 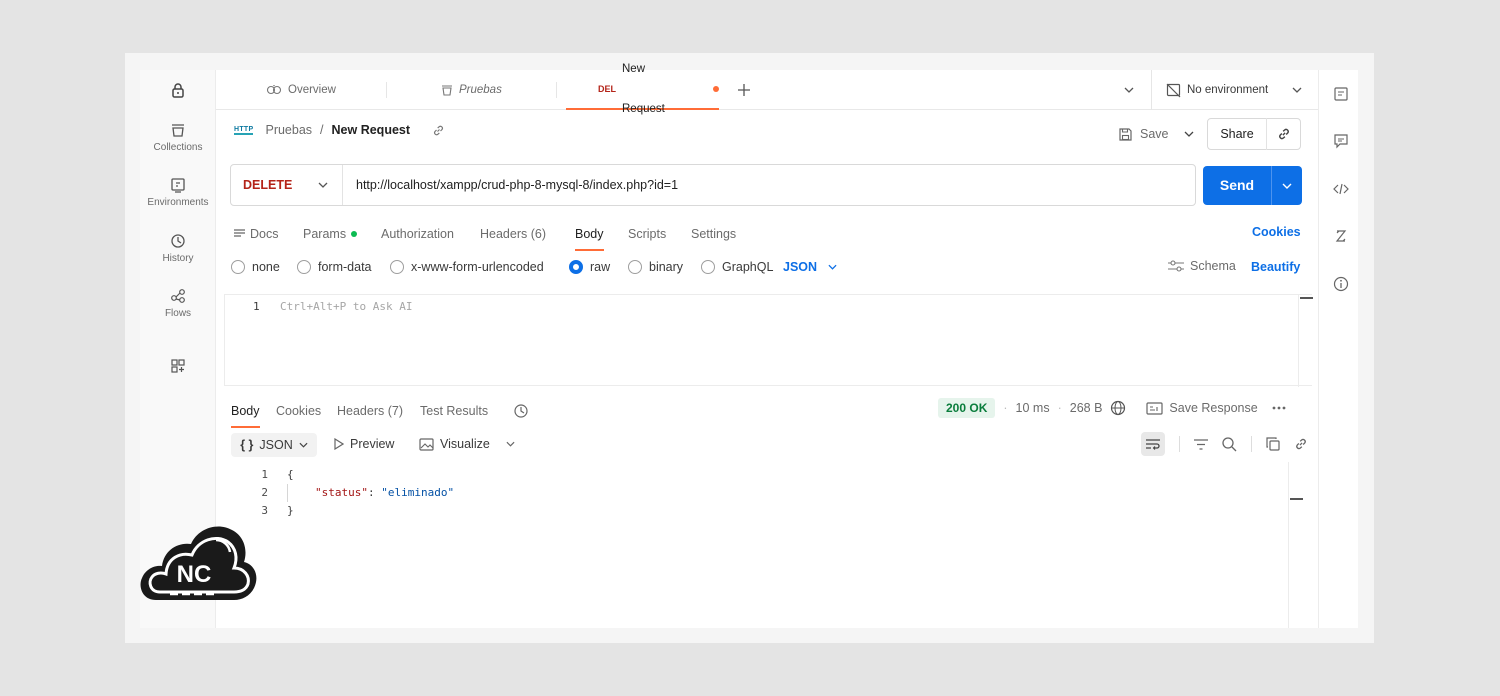 What do you see at coordinates (287, 185) in the screenshot?
I see `method-select: DELETE` at bounding box center [287, 185].